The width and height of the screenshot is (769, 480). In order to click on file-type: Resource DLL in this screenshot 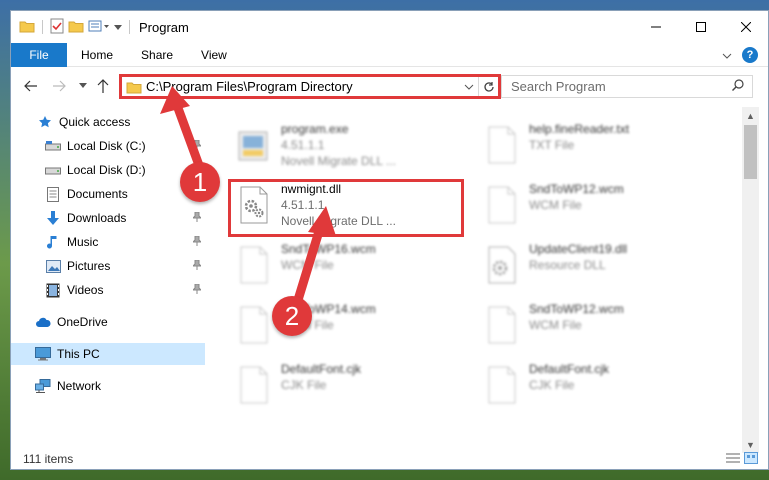, I will do `click(567, 265)`.